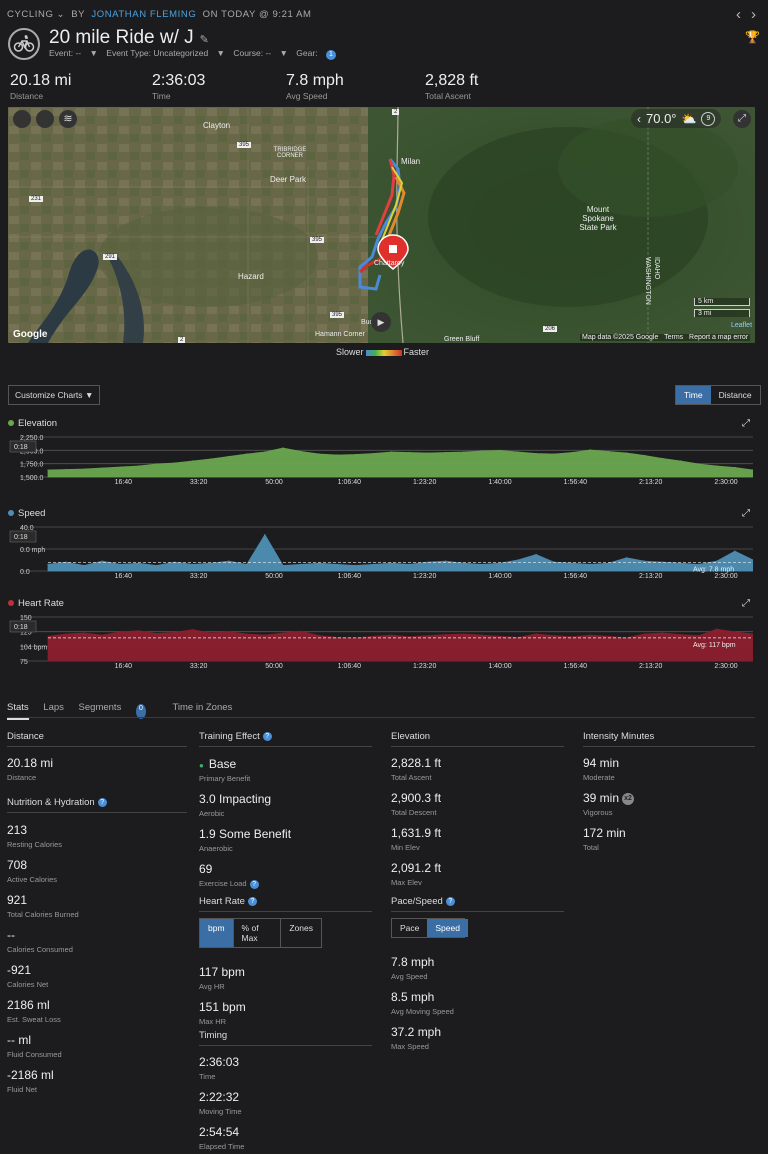 The height and width of the screenshot is (1154, 768). Describe the element at coordinates (753, 14) in the screenshot. I see `chevron-right-icon: ›` at that location.